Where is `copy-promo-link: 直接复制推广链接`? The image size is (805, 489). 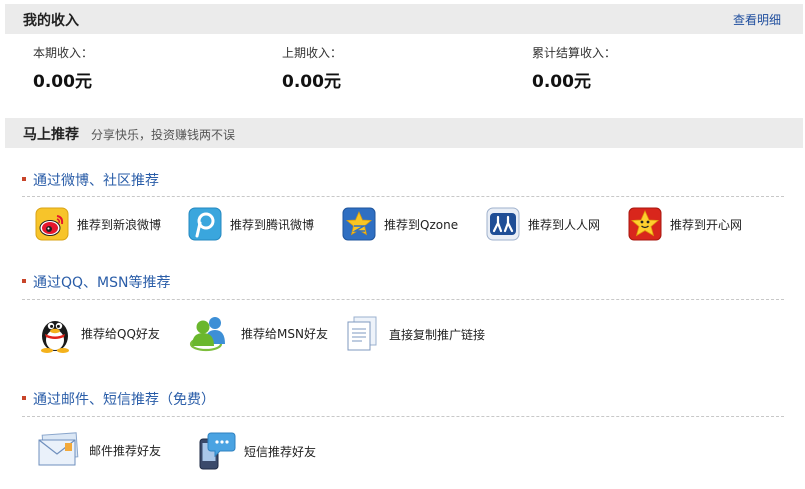 copy-promo-link: 直接复制推广链接 is located at coordinates (415, 334).